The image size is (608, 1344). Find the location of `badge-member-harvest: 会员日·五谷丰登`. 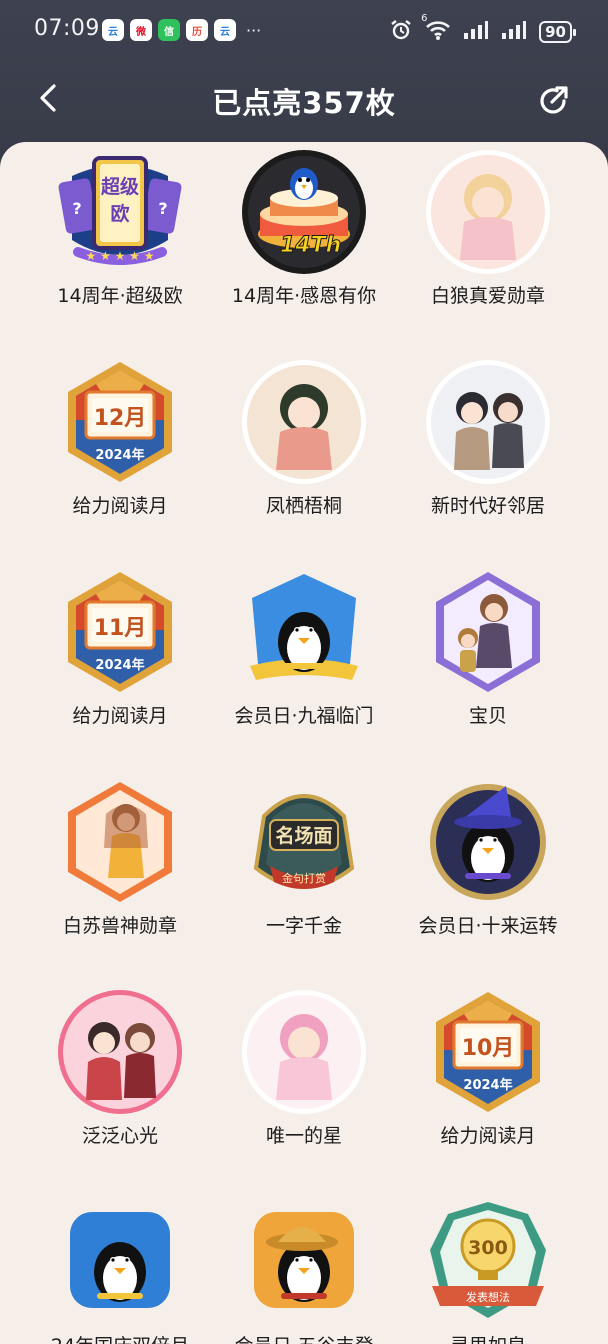

badge-member-harvest: 会员日·五谷丰登 is located at coordinates (304, 1271).